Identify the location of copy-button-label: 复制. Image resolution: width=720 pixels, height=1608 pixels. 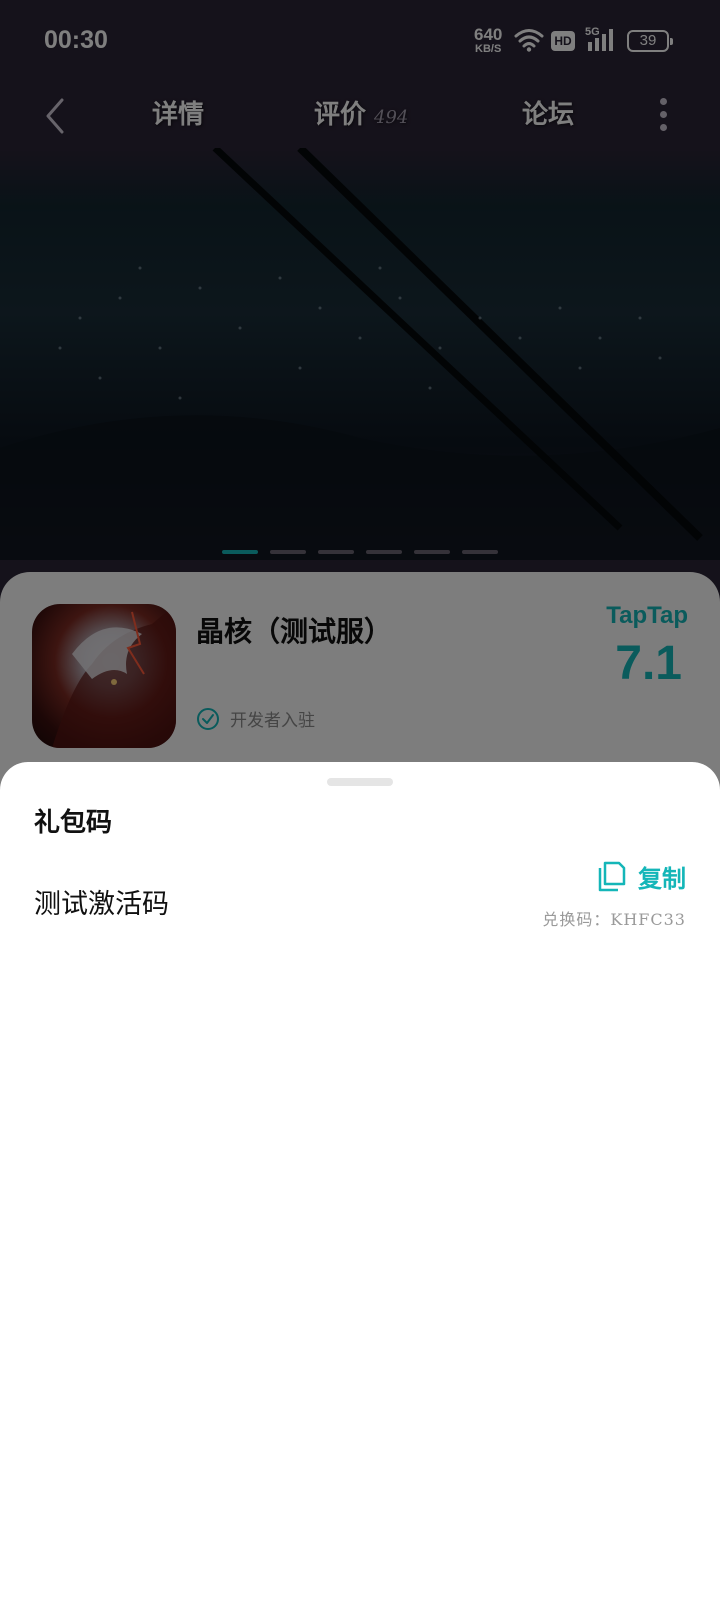
(662, 878).